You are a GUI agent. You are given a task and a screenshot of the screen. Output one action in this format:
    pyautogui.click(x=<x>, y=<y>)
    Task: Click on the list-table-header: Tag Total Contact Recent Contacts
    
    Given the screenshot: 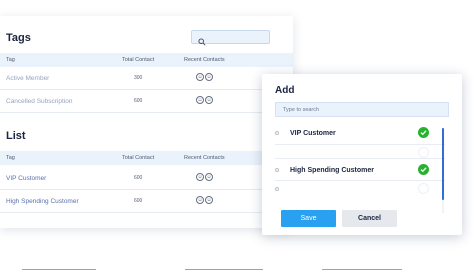 What is the action you would take?
    pyautogui.click(x=146, y=158)
    